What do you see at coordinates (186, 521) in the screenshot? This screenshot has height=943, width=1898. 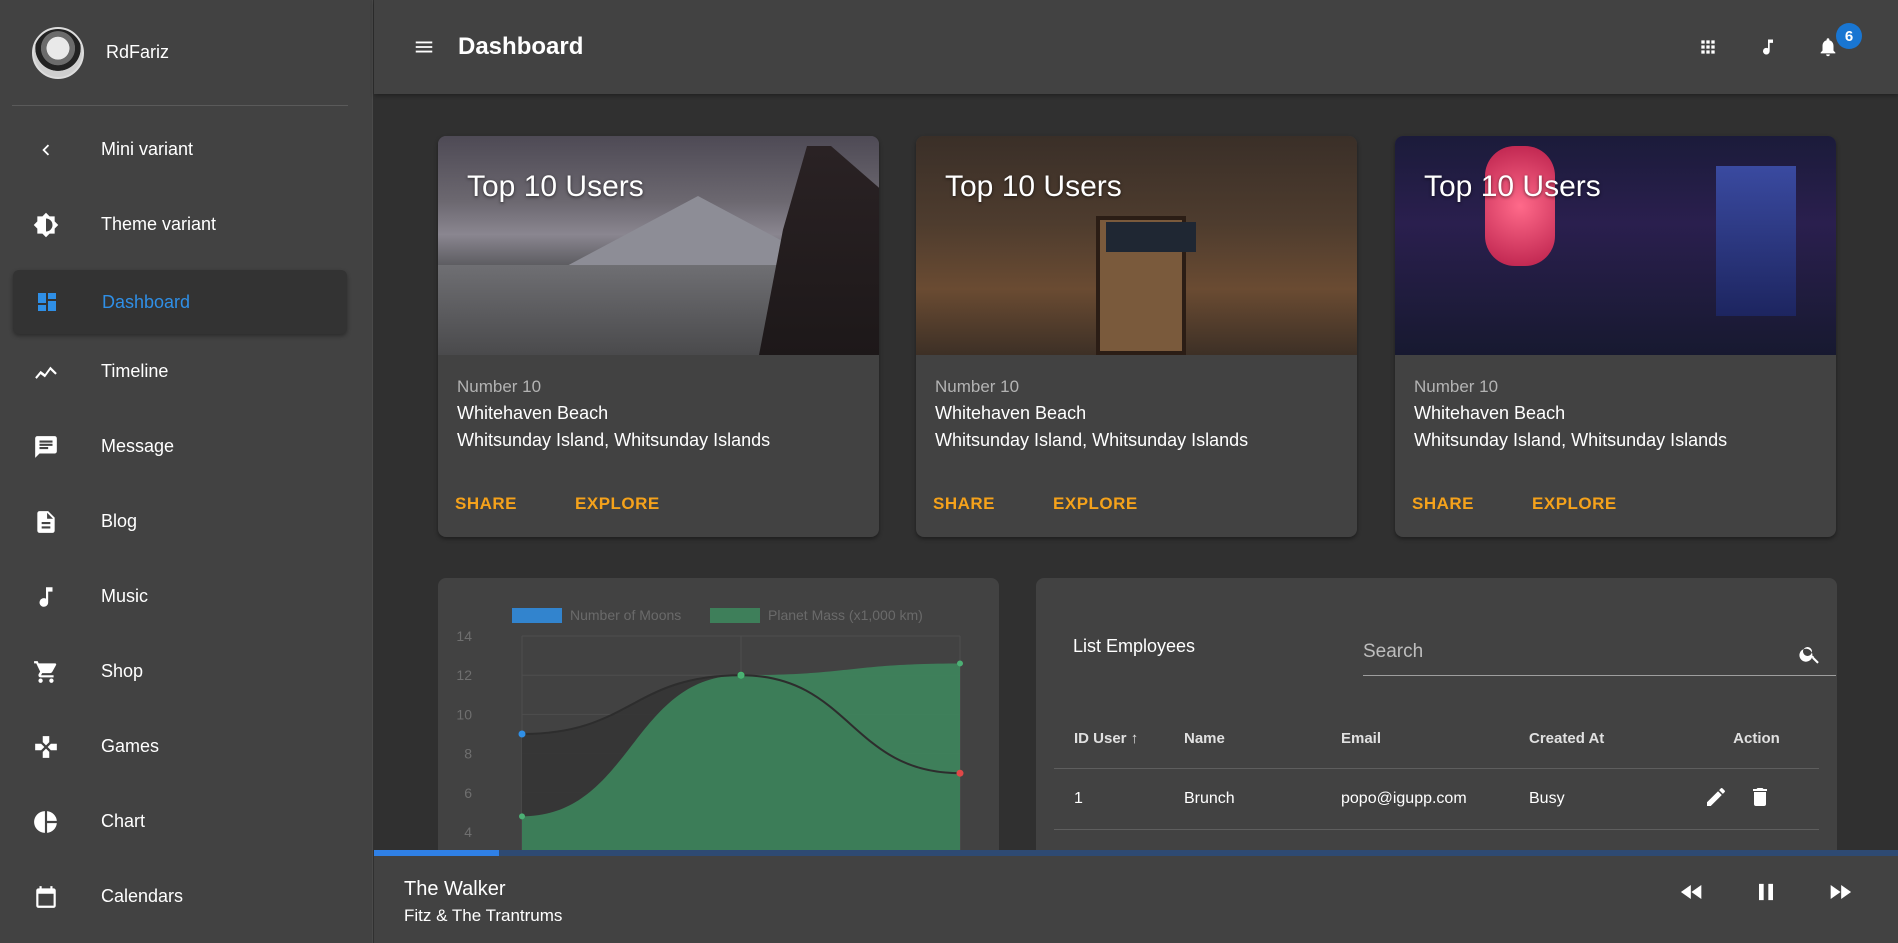 I see `sidebar-item-blog: Blog` at bounding box center [186, 521].